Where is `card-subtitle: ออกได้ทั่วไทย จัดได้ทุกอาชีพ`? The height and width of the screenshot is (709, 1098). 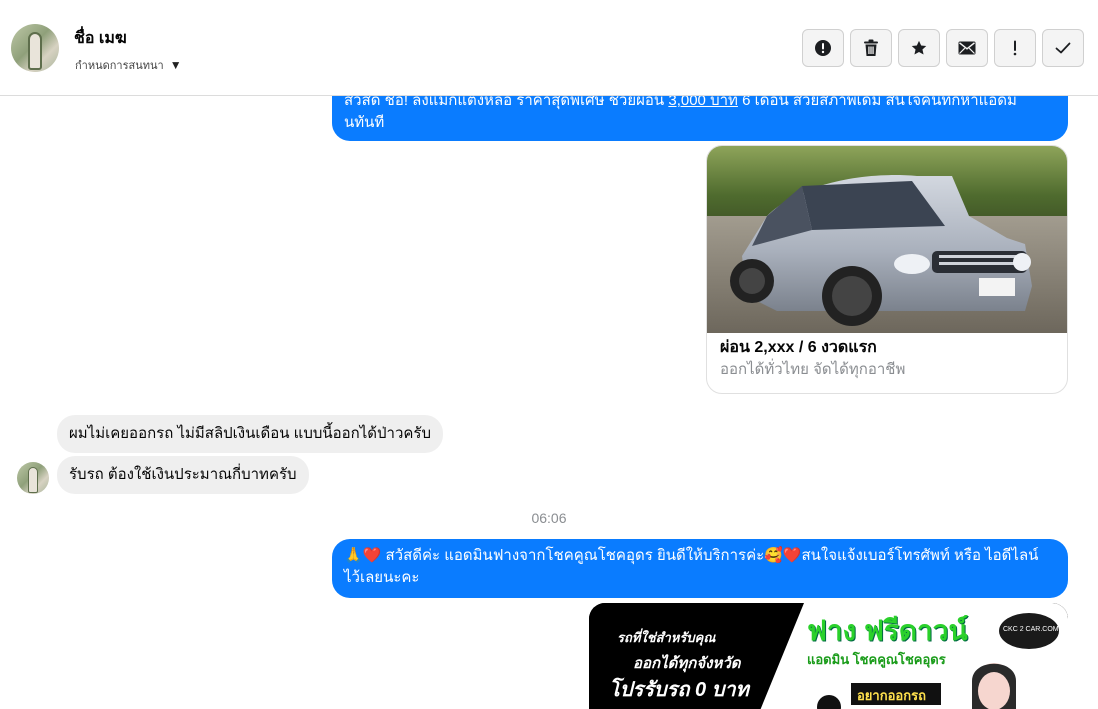 card-subtitle: ออกได้ทั่วไทย จัดได้ทุกอาชีพ is located at coordinates (813, 369).